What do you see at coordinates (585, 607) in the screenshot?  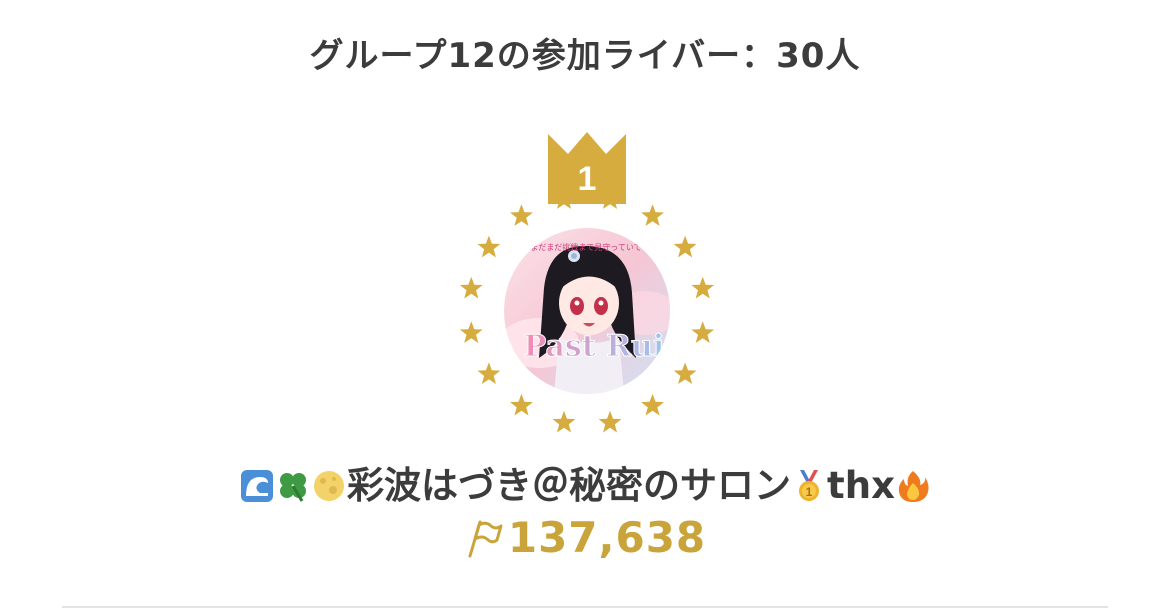 I see `divider` at bounding box center [585, 607].